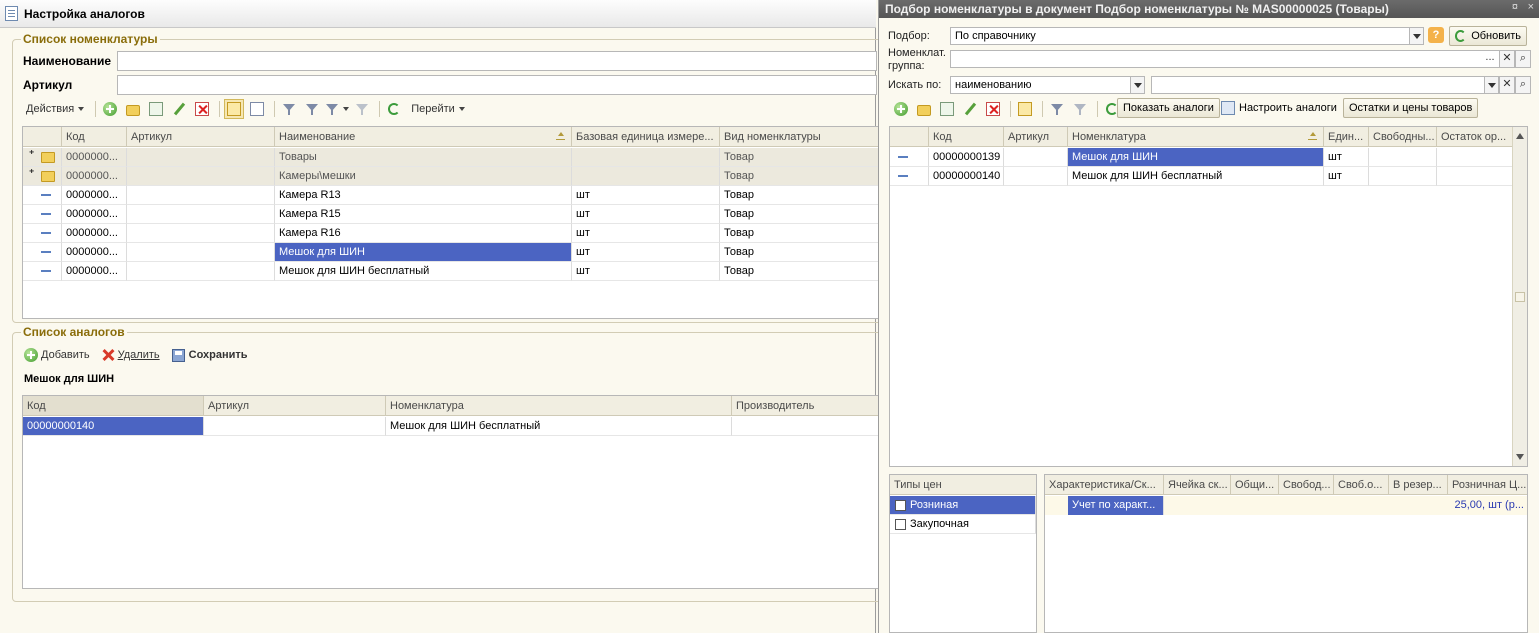 Image resolution: width=1539 pixels, height=633 pixels. Describe the element at coordinates (337, 109) in the screenshot. I see `filter-history-button` at that location.